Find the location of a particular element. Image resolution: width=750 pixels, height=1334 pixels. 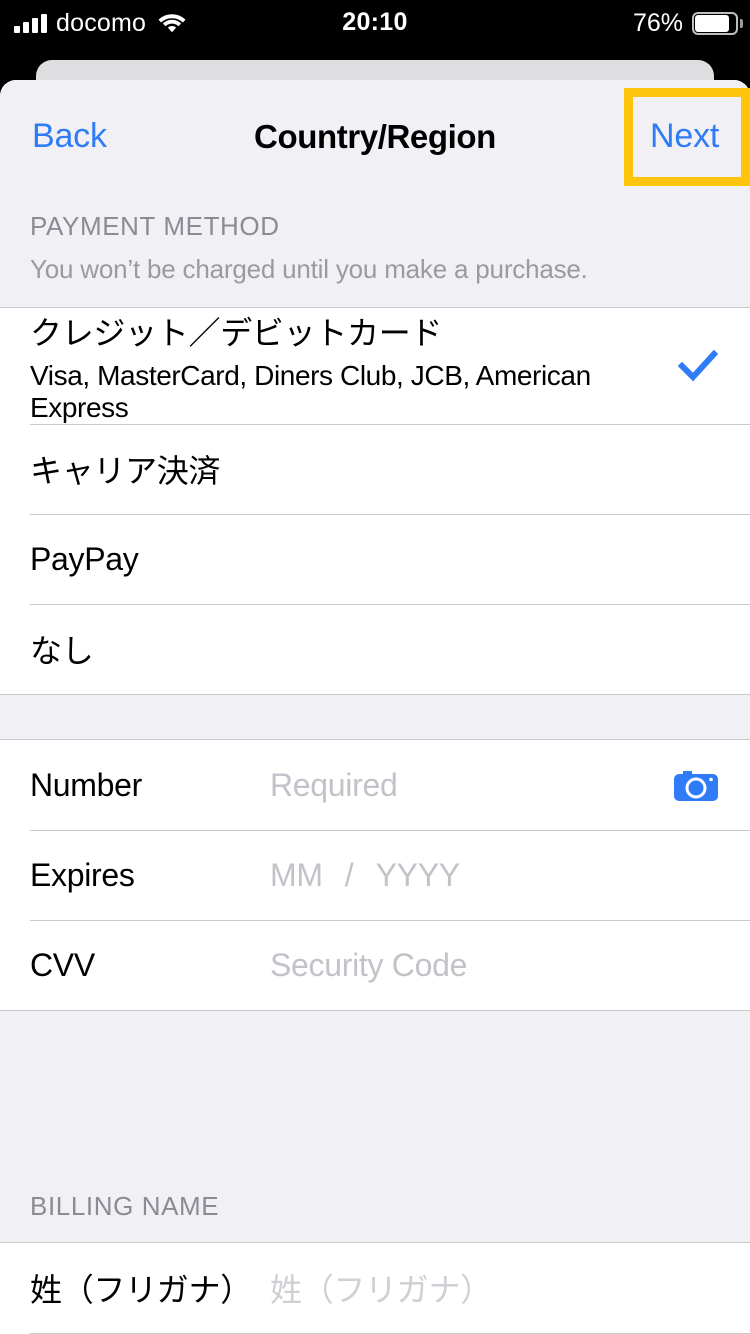

card-cvv-input: Security Code is located at coordinates (368, 965).